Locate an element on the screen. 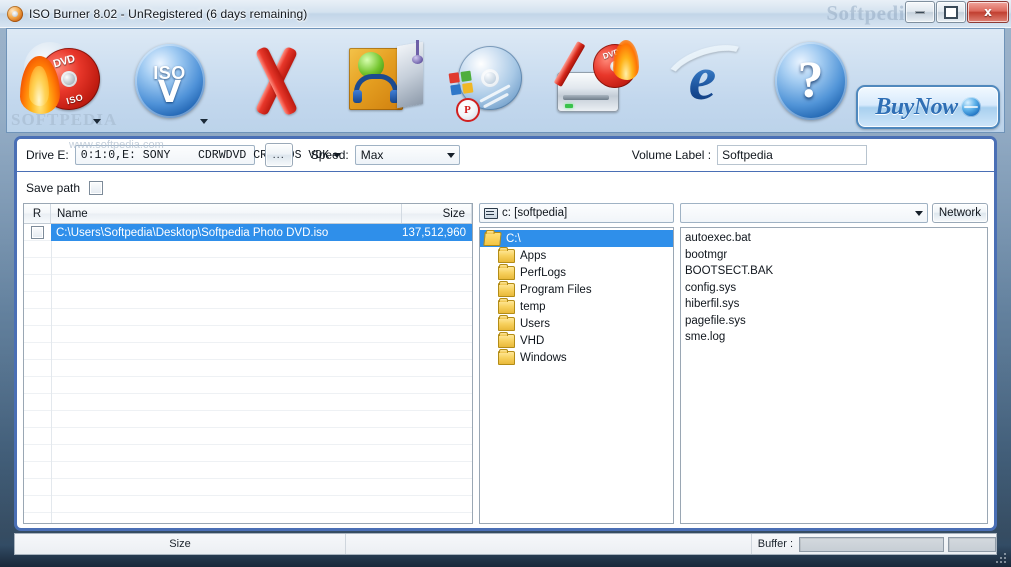 This screenshot has height=567, width=1011. create-iso-button: ISO V is located at coordinates (167, 81).